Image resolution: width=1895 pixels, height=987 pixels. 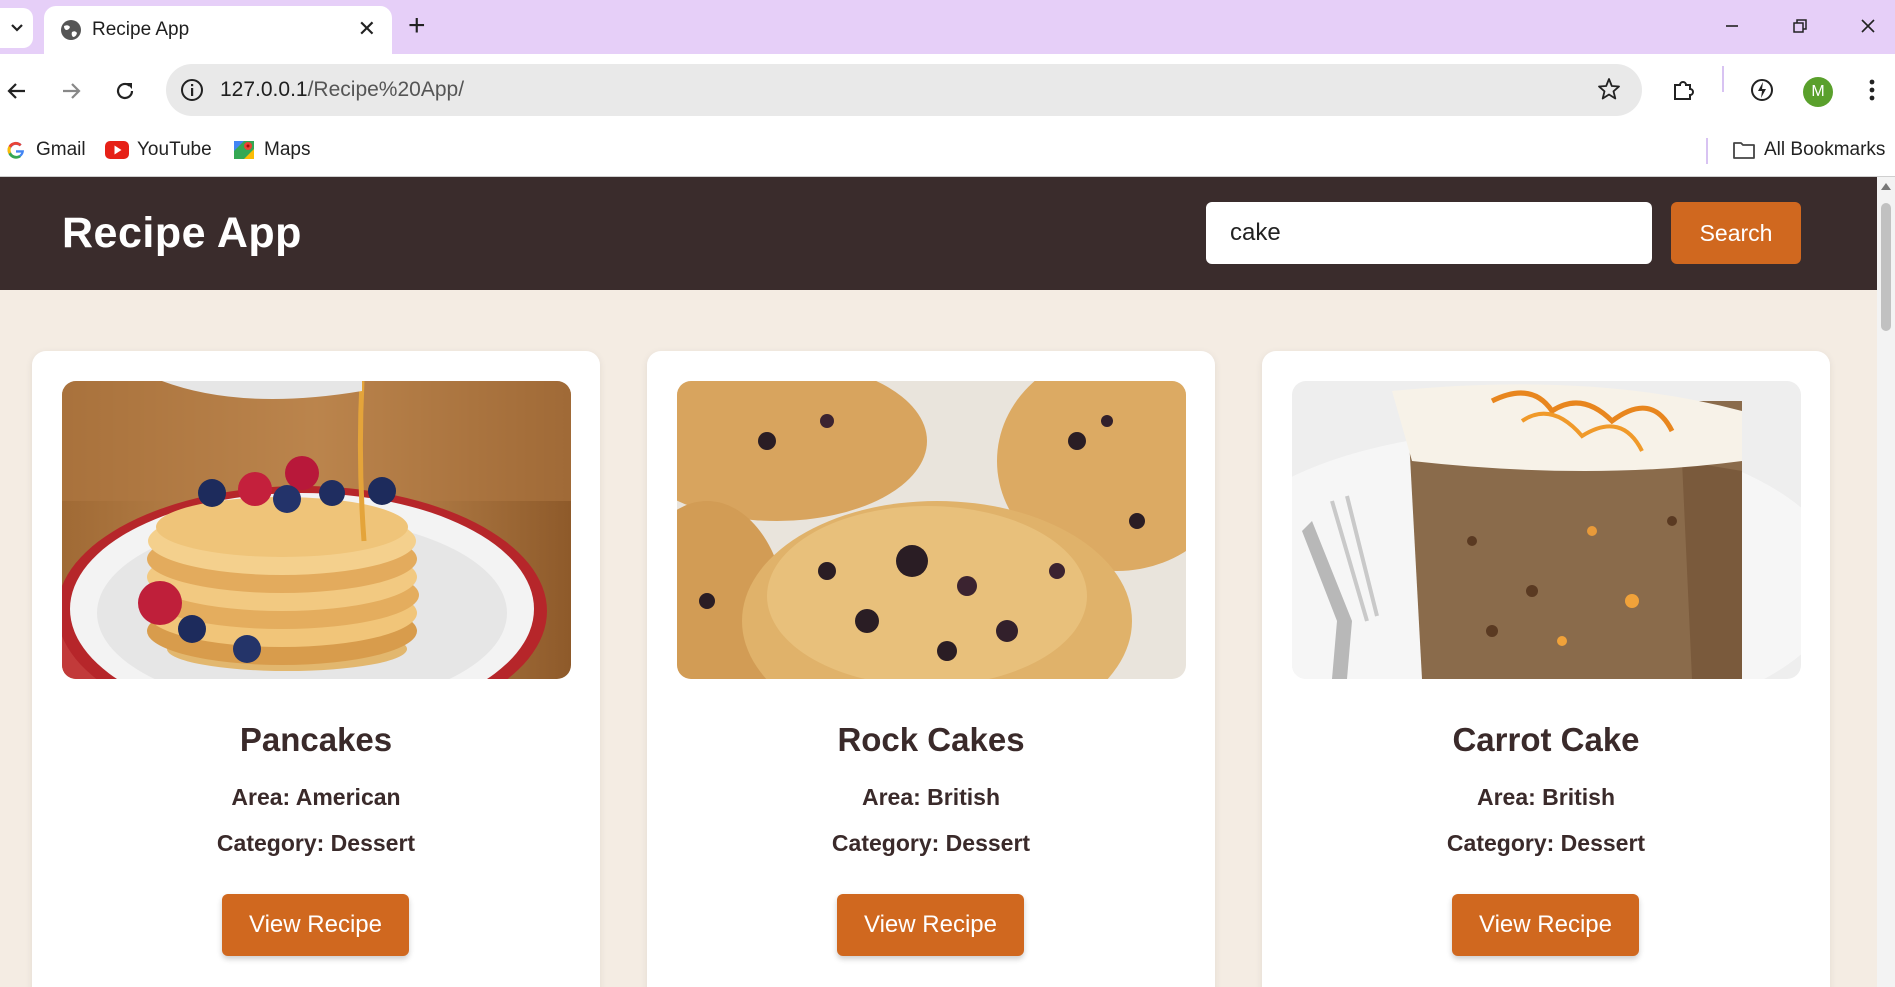 I want to click on browser-menu-button, so click(x=1872, y=90).